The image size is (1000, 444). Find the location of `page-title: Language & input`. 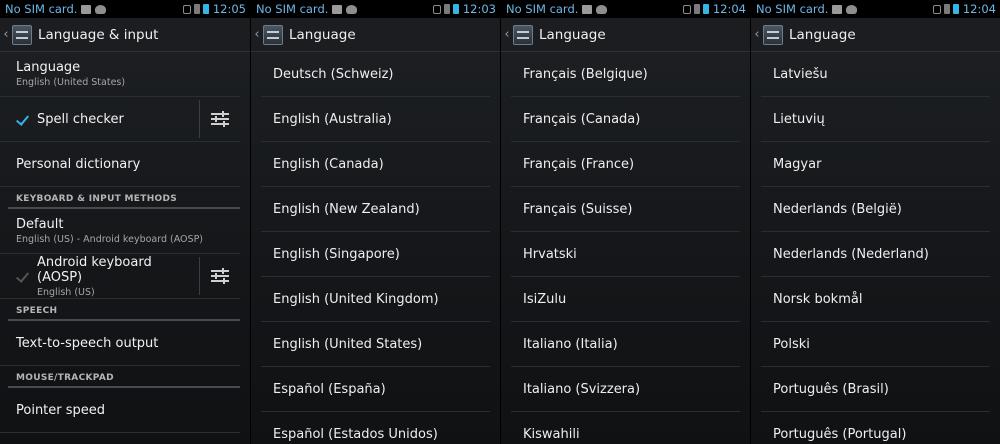

page-title: Language & input is located at coordinates (98, 34).